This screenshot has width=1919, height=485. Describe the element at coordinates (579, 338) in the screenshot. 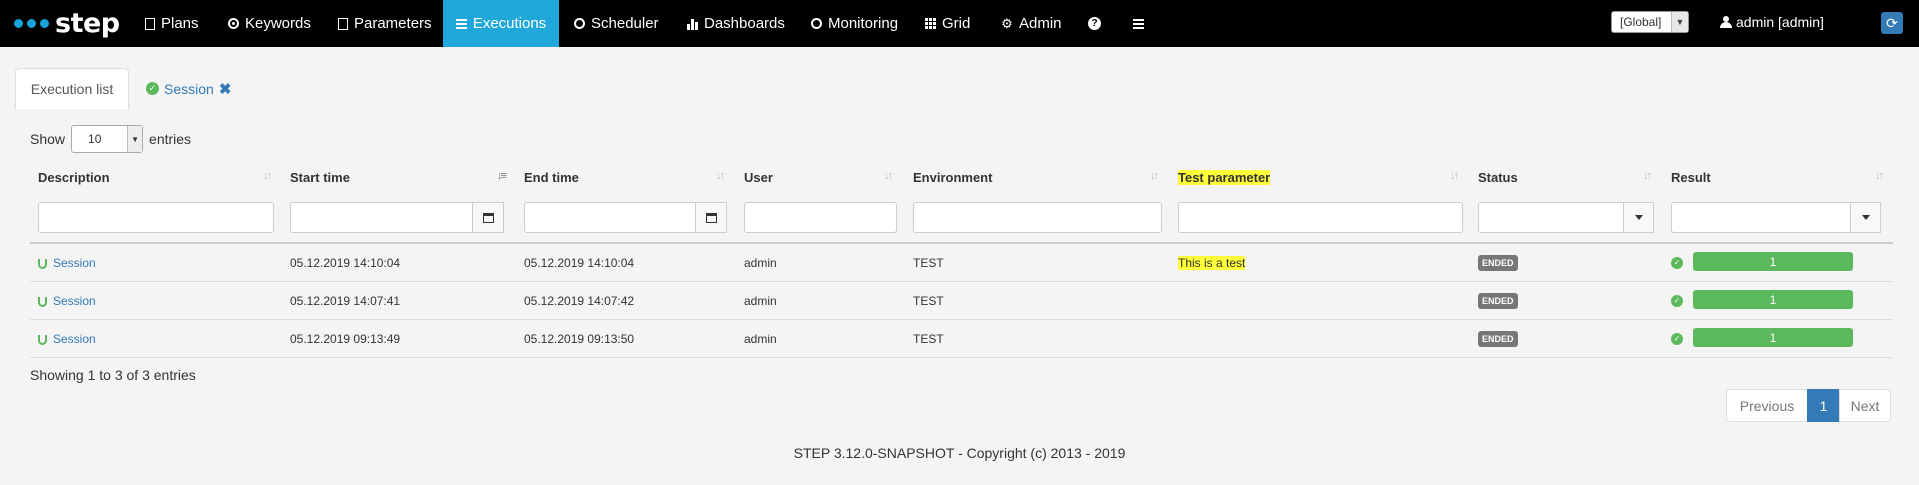

I see `end-time-cell: 05.12.2019 09:13:50` at that location.